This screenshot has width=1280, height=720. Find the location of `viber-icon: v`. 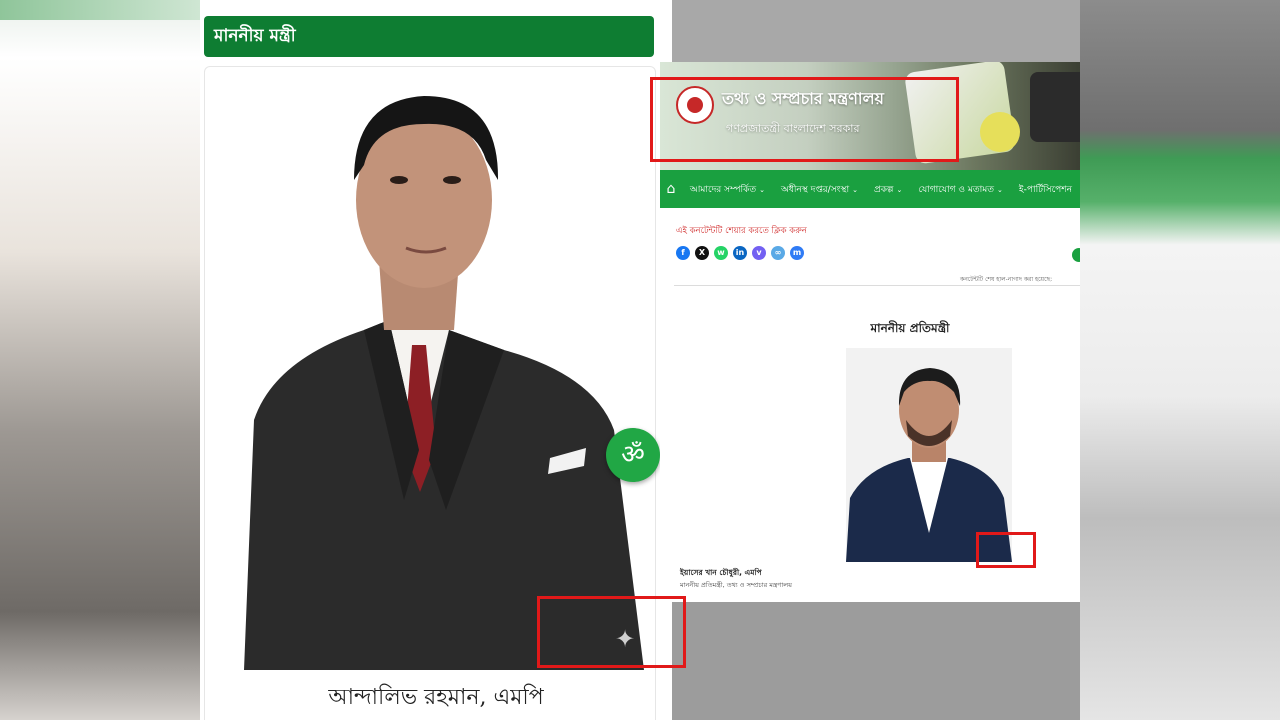

viber-icon: v is located at coordinates (759, 253).